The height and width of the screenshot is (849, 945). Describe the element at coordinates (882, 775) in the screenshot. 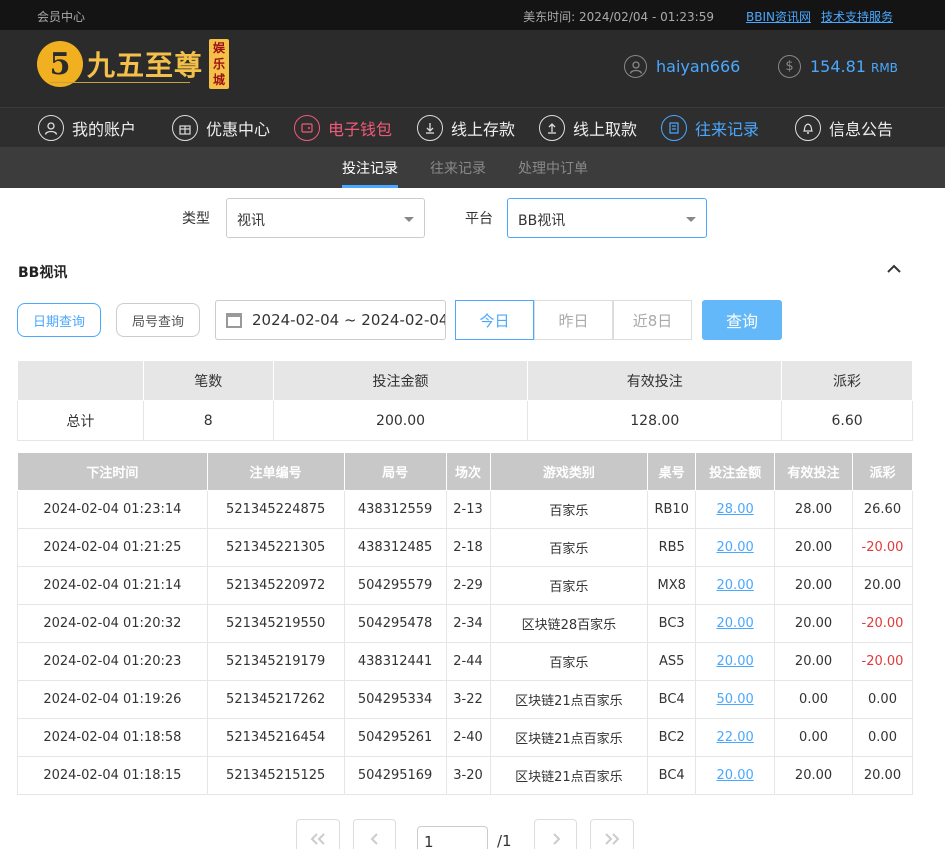

I see `payout: 20.00` at that location.